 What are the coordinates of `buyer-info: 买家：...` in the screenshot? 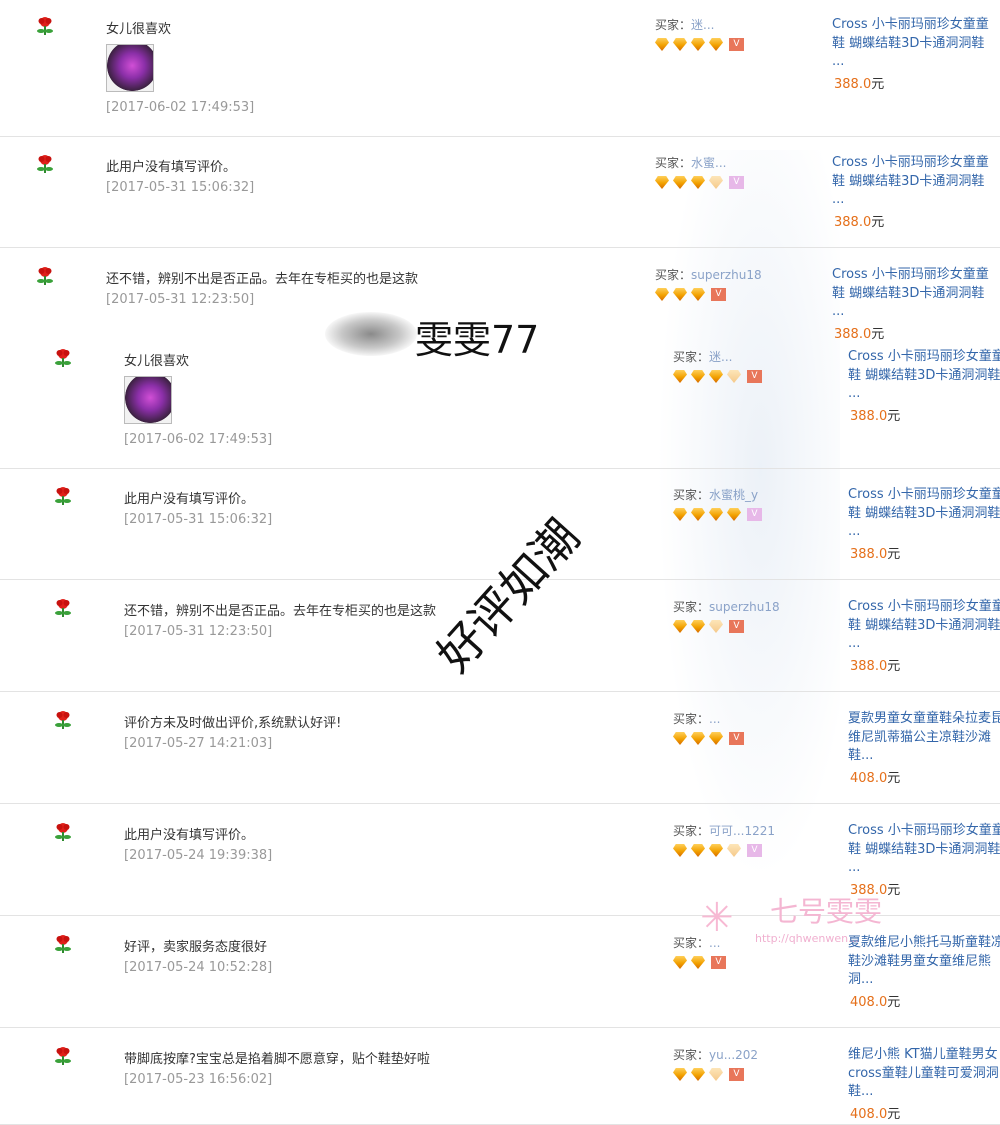 It's located at (696, 718).